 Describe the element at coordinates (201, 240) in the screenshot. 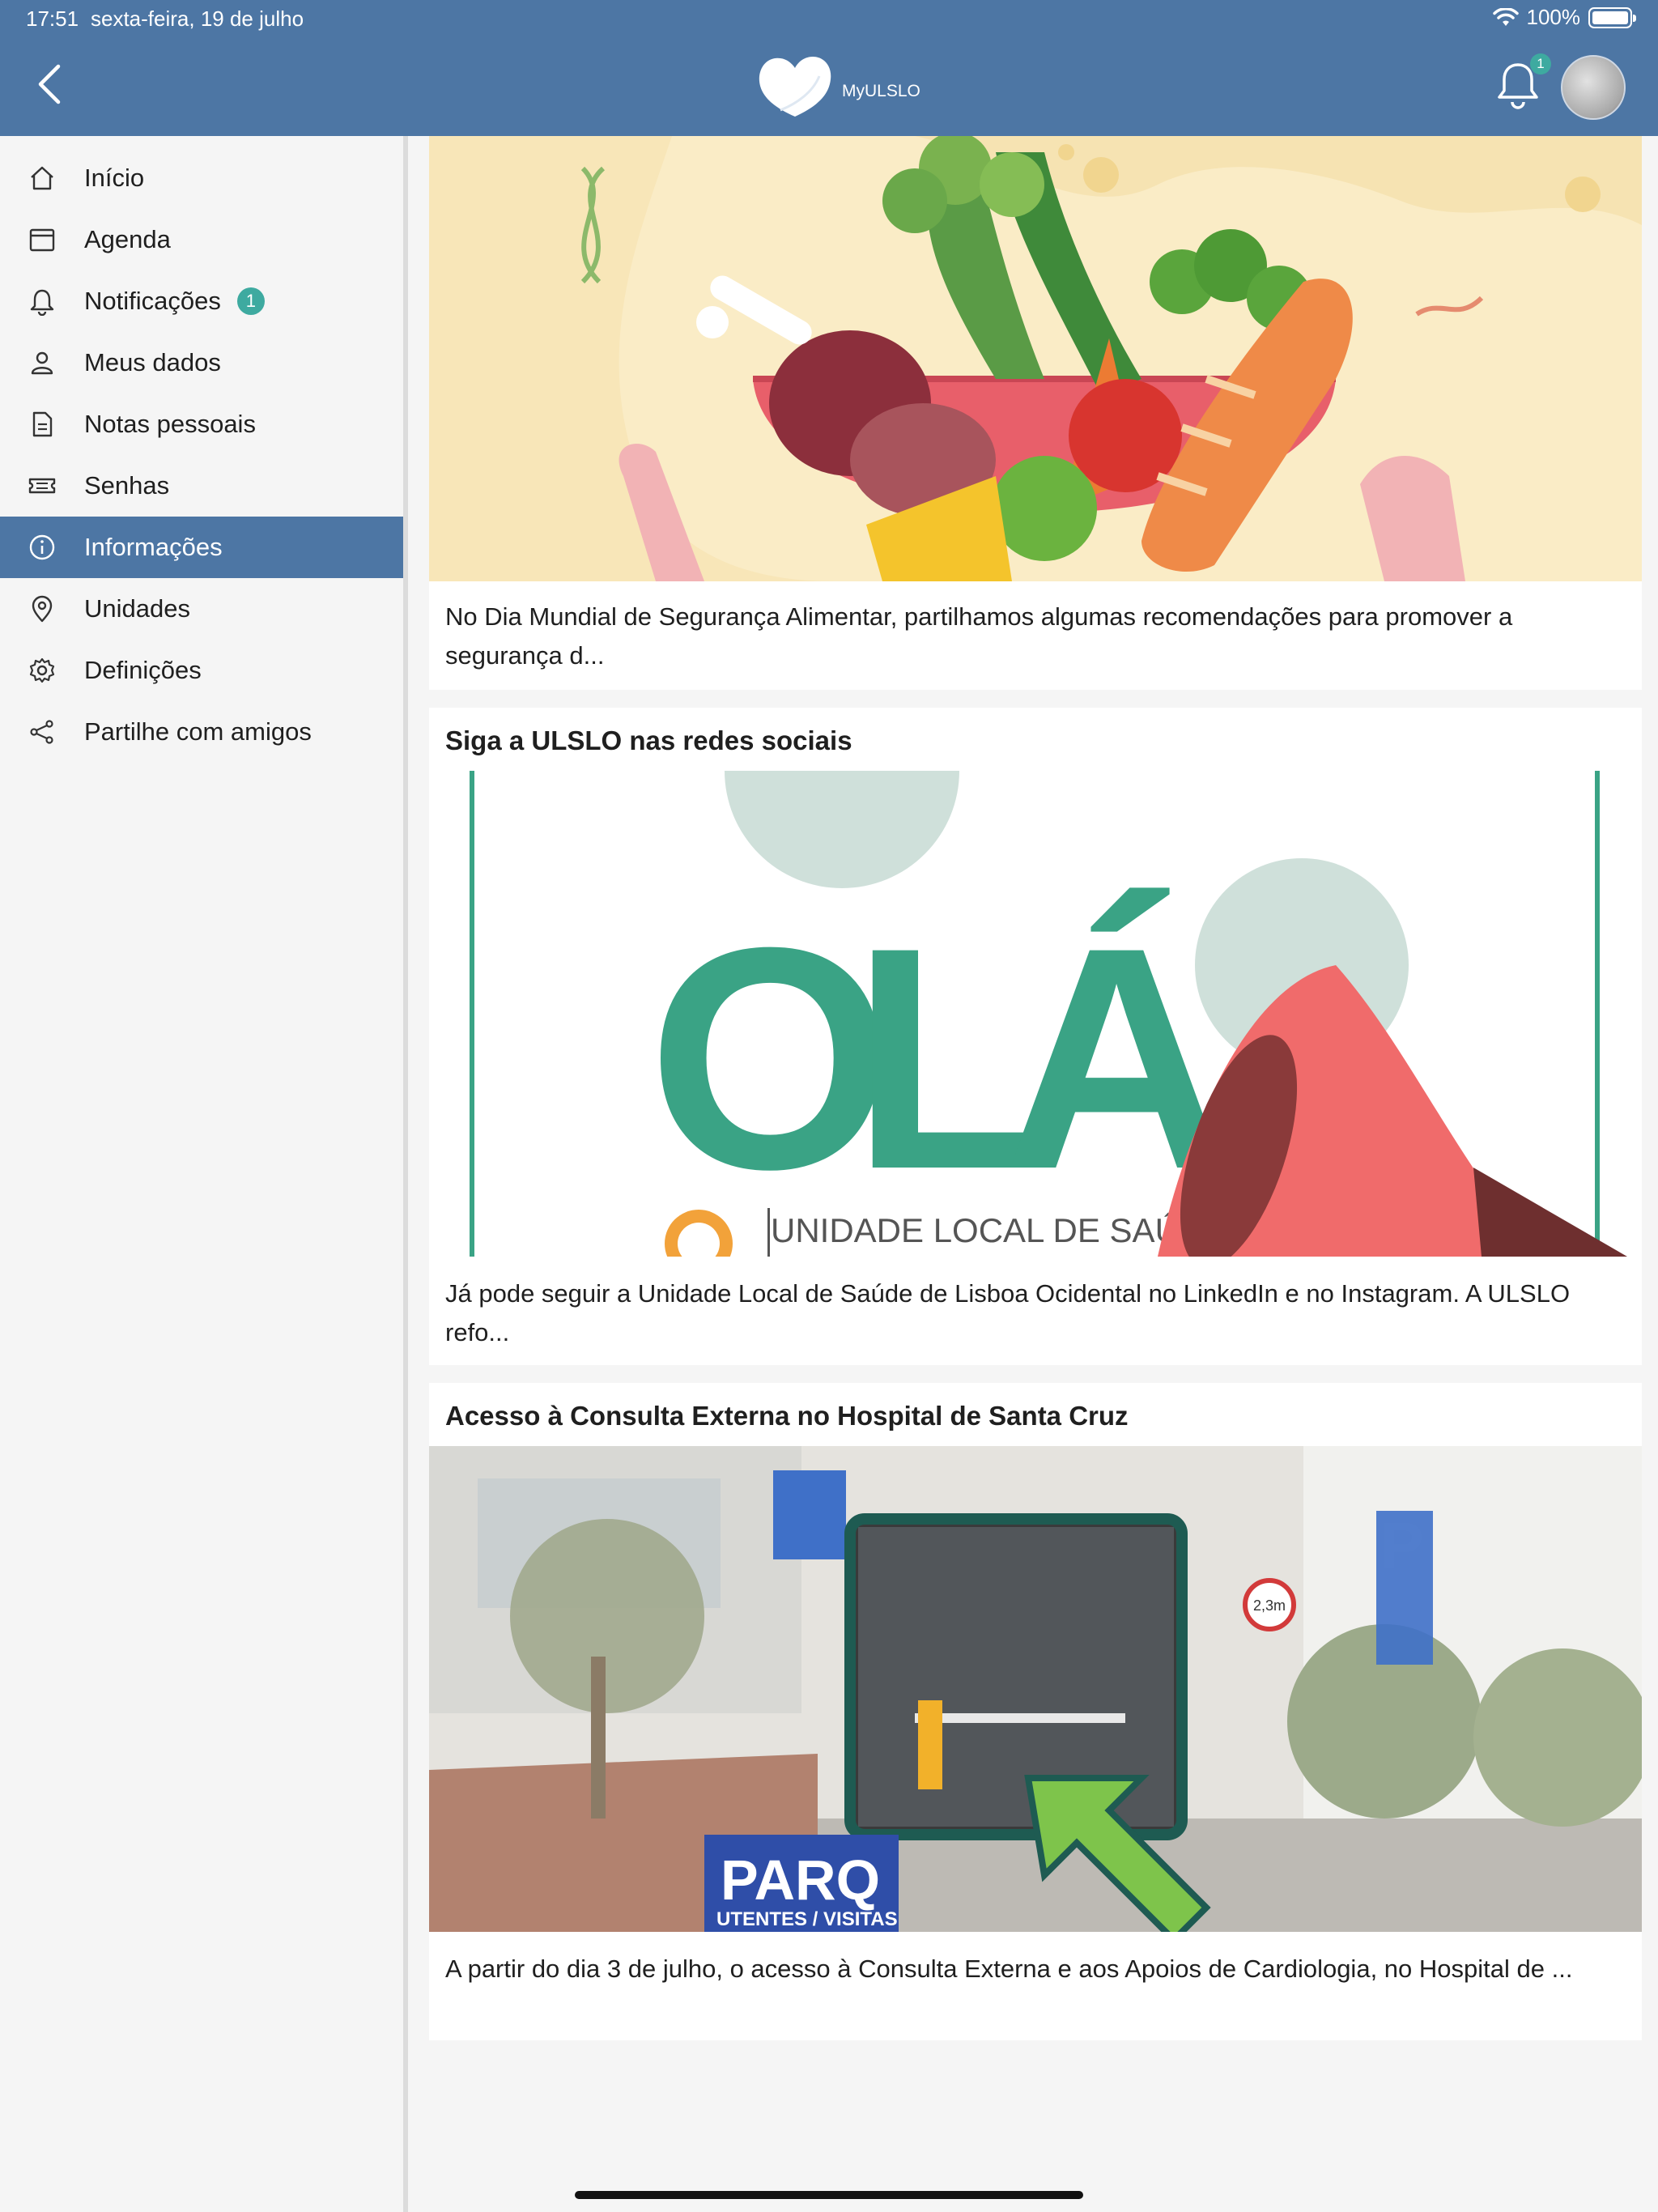

I see `sidebar-item-agenda: Agenda` at that location.